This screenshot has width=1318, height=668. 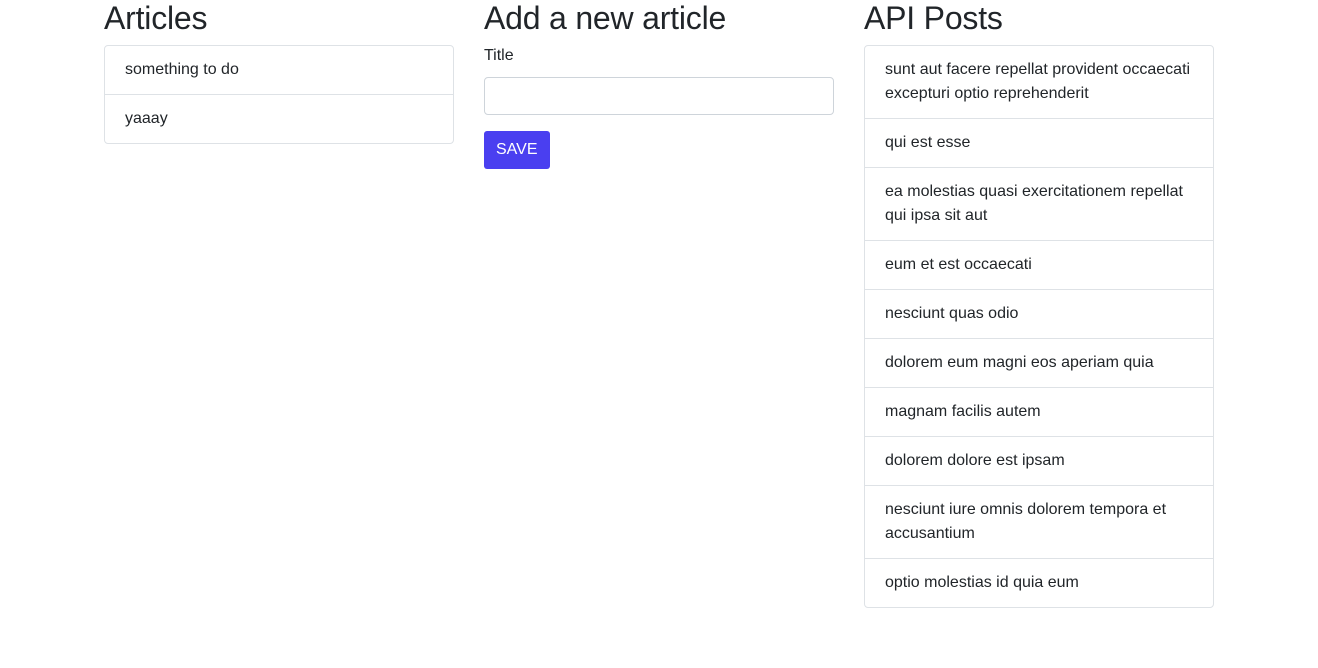 What do you see at coordinates (146, 118) in the screenshot?
I see `article-list-item: yaaay` at bounding box center [146, 118].